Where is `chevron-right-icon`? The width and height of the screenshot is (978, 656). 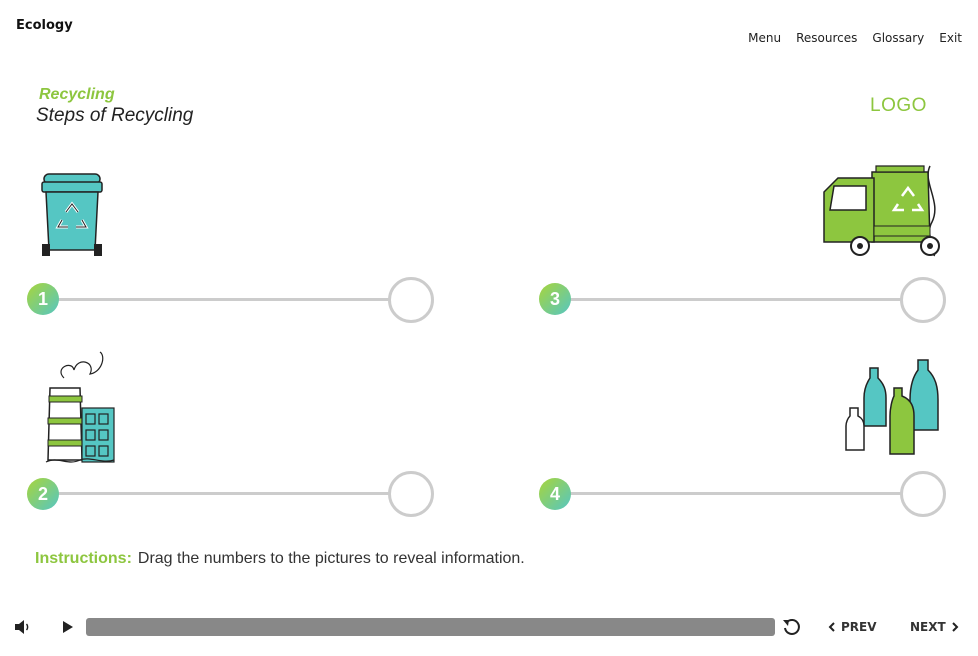 chevron-right-icon is located at coordinates (955, 627).